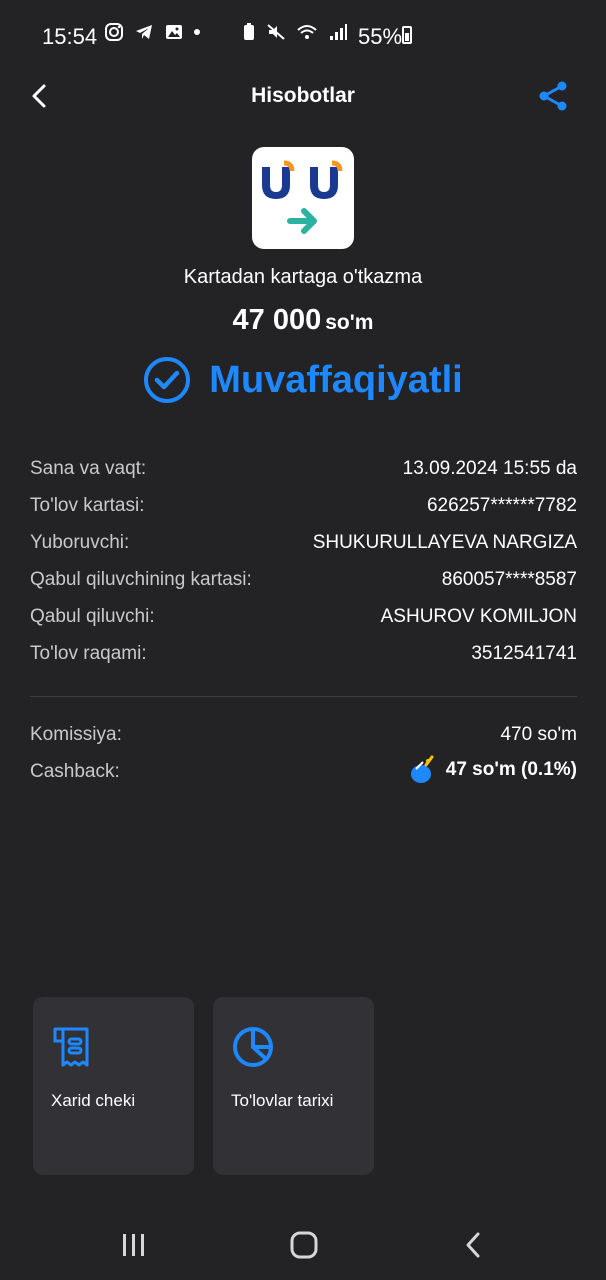 The height and width of the screenshot is (1280, 606). What do you see at coordinates (303, 544) in the screenshot?
I see `detail-row-sender: Yuboruvchi: SHUKURULLAYEVA NARGIZA` at bounding box center [303, 544].